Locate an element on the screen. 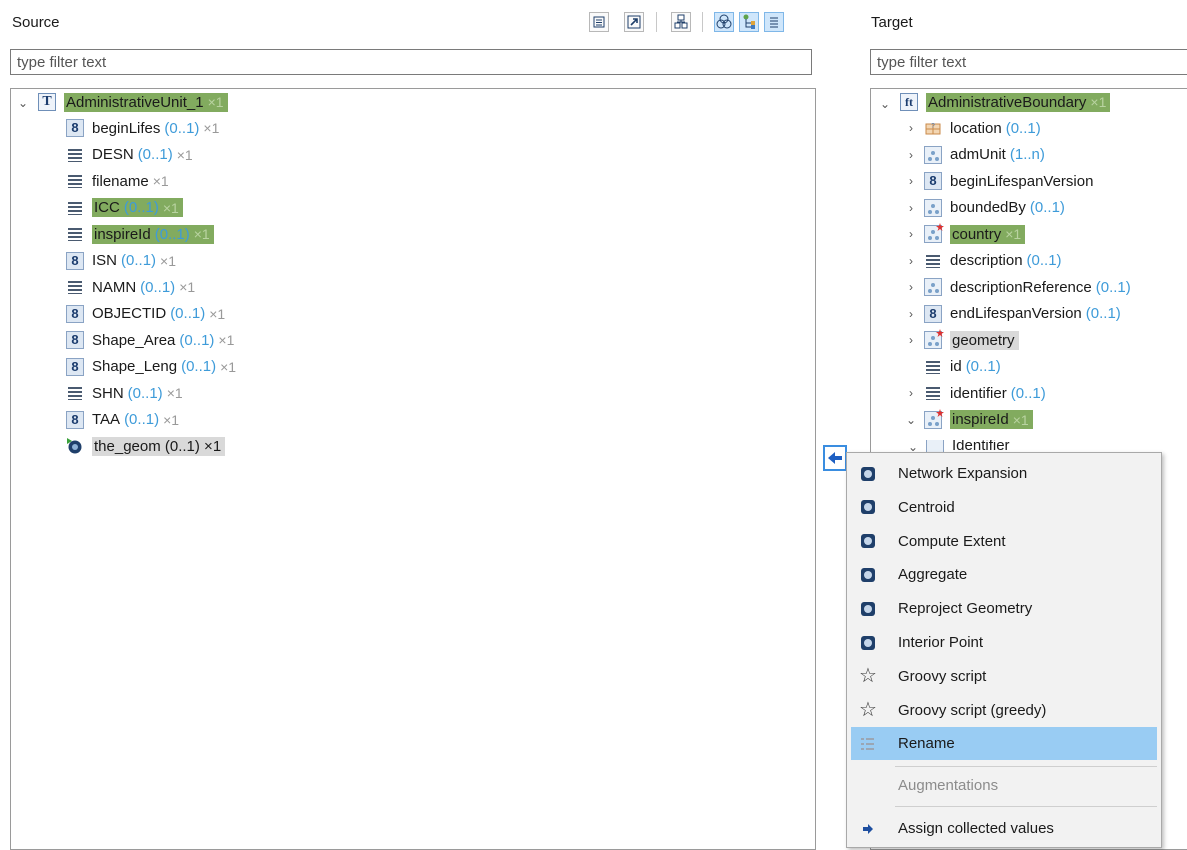 The image size is (1187, 850). highlight: AdministrativeBoundary ×1 is located at coordinates (1018, 102).